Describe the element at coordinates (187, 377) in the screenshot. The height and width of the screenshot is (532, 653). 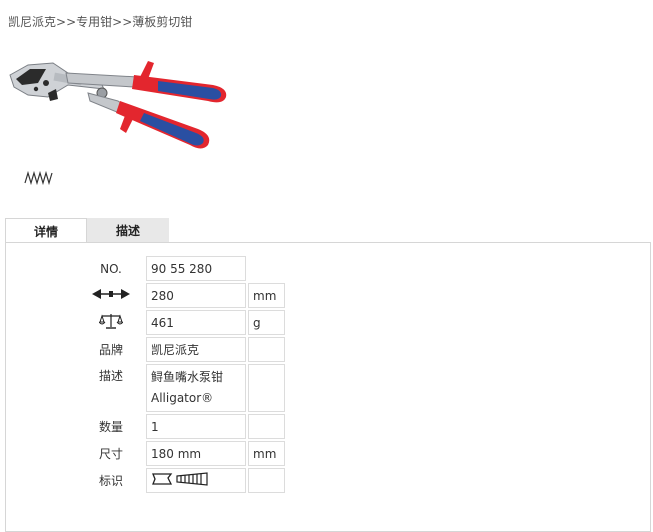
I see `description-line-1: 鲟鱼嘴水泵钳` at that location.